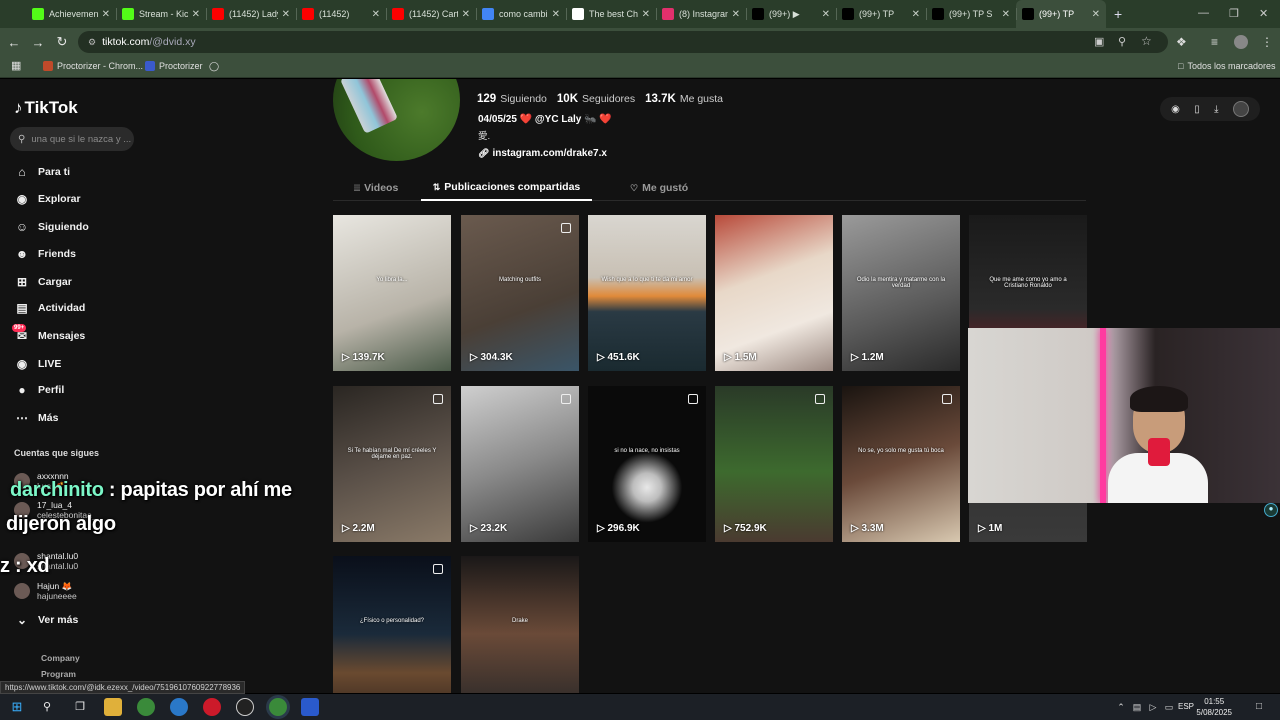  I want to click on sidebar-item-siguiendo: ☺ Siguiendo, so click(51, 227).